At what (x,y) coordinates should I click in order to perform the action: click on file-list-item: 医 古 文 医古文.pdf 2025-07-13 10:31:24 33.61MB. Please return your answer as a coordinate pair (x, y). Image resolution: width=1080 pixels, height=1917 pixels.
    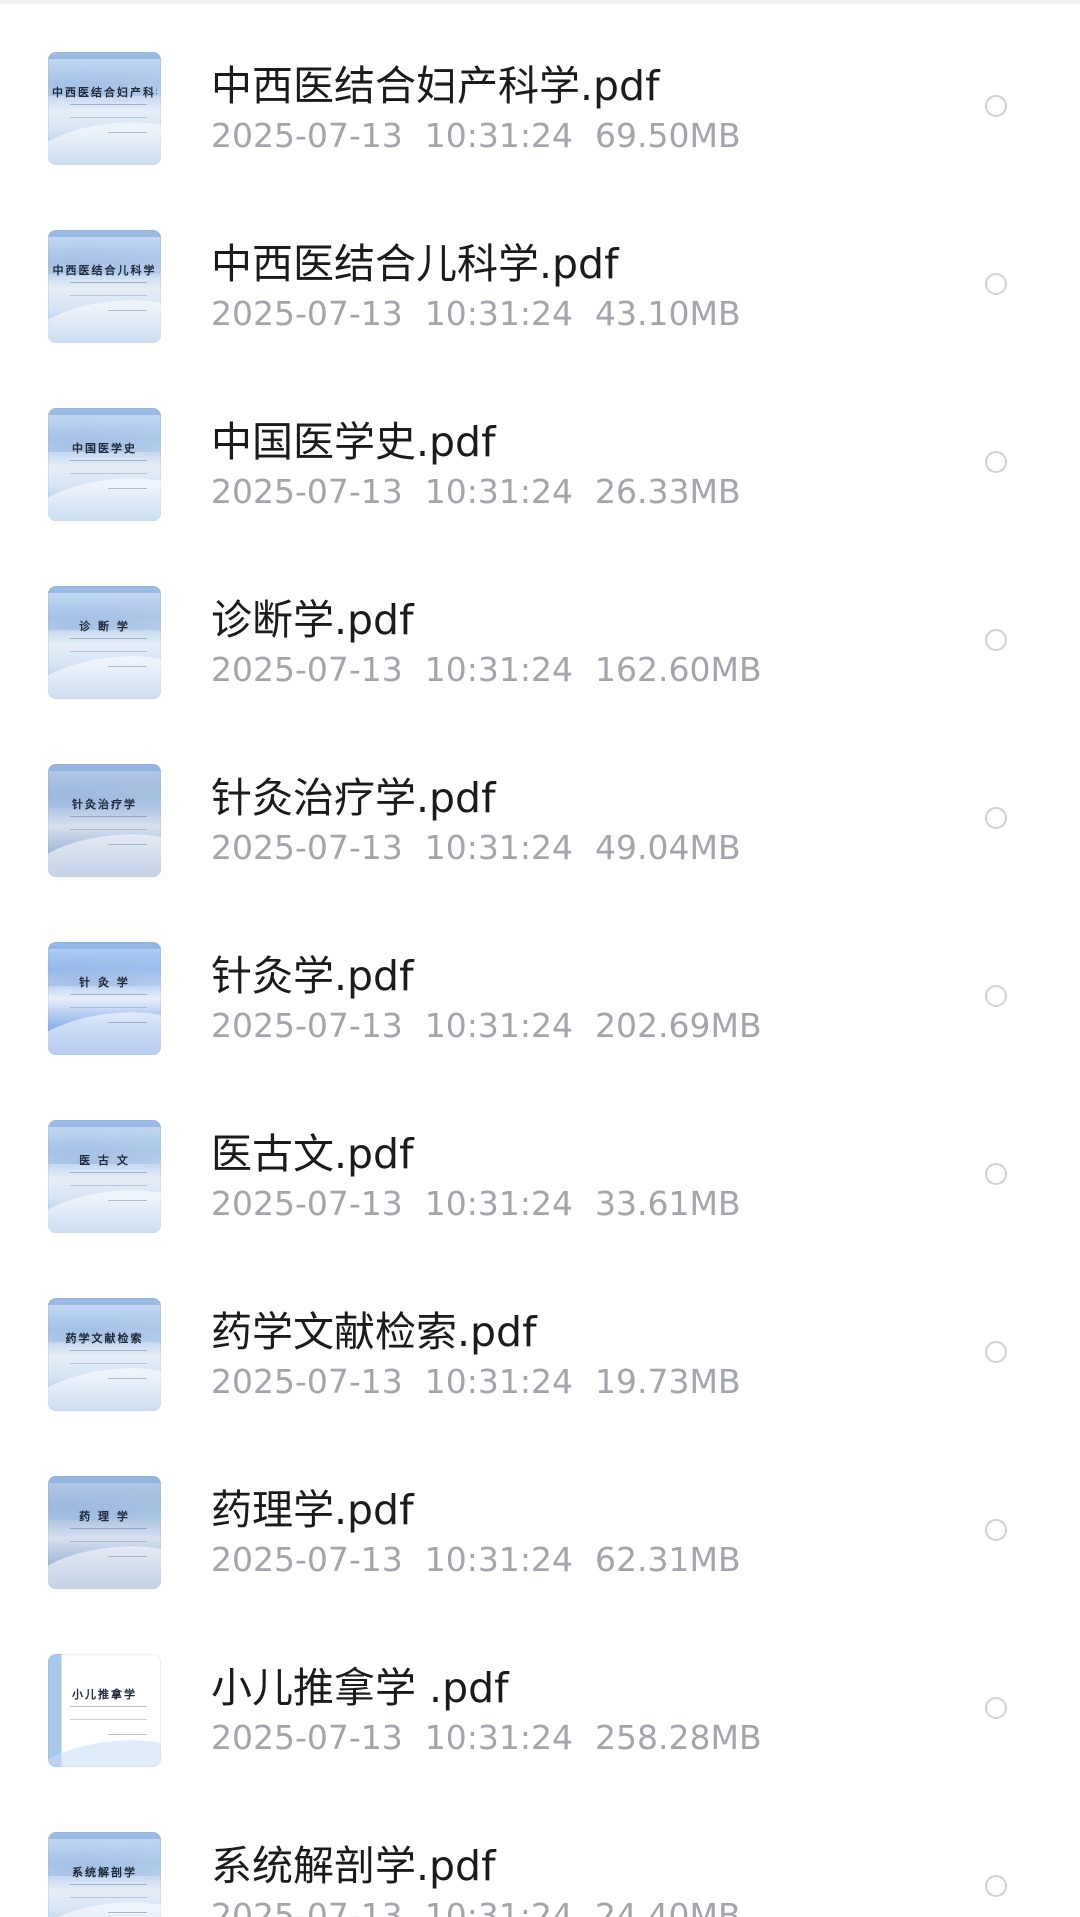
    Looking at the image, I should click on (540, 1209).